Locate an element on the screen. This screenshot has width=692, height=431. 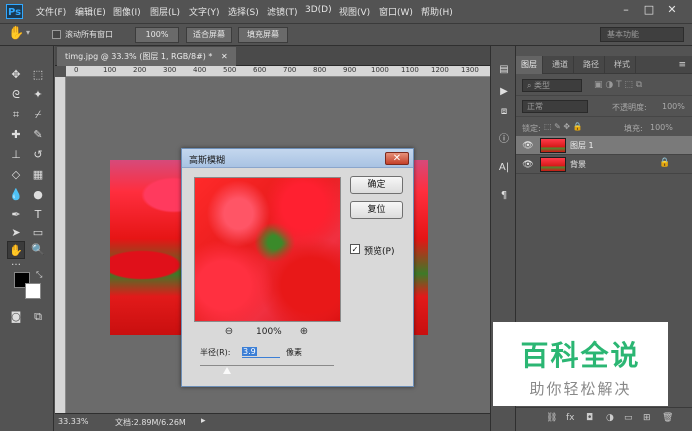
menu-image: 图像(I) is located at coordinates (127, 11).